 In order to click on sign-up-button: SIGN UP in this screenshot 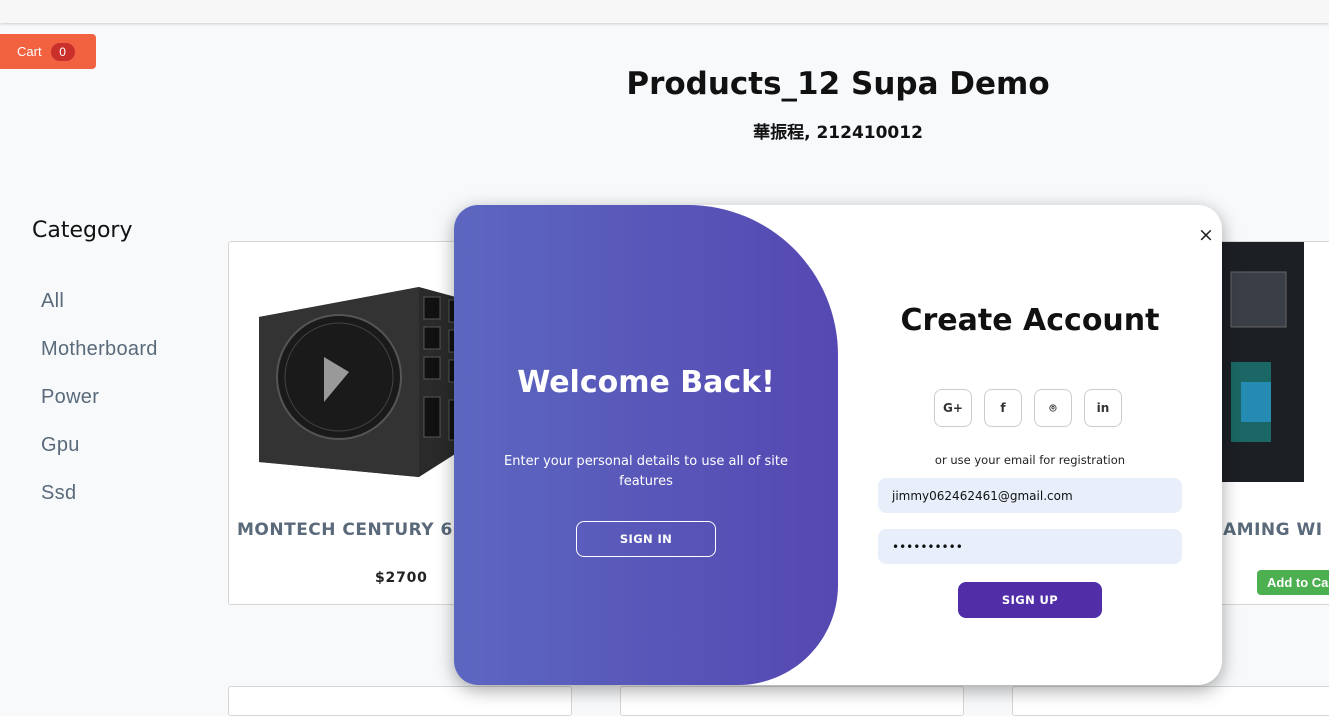, I will do `click(1030, 600)`.